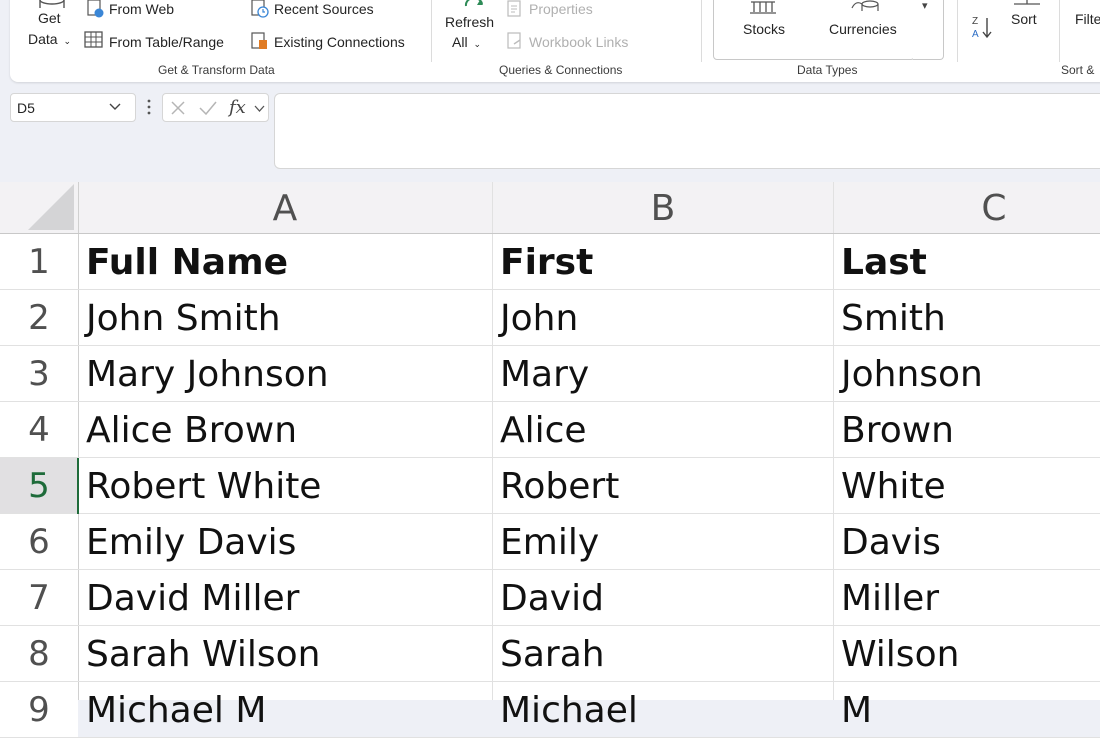 The height and width of the screenshot is (738, 1100). What do you see at coordinates (982, 28) in the screenshot?
I see `sort-za-icon: Z A` at bounding box center [982, 28].